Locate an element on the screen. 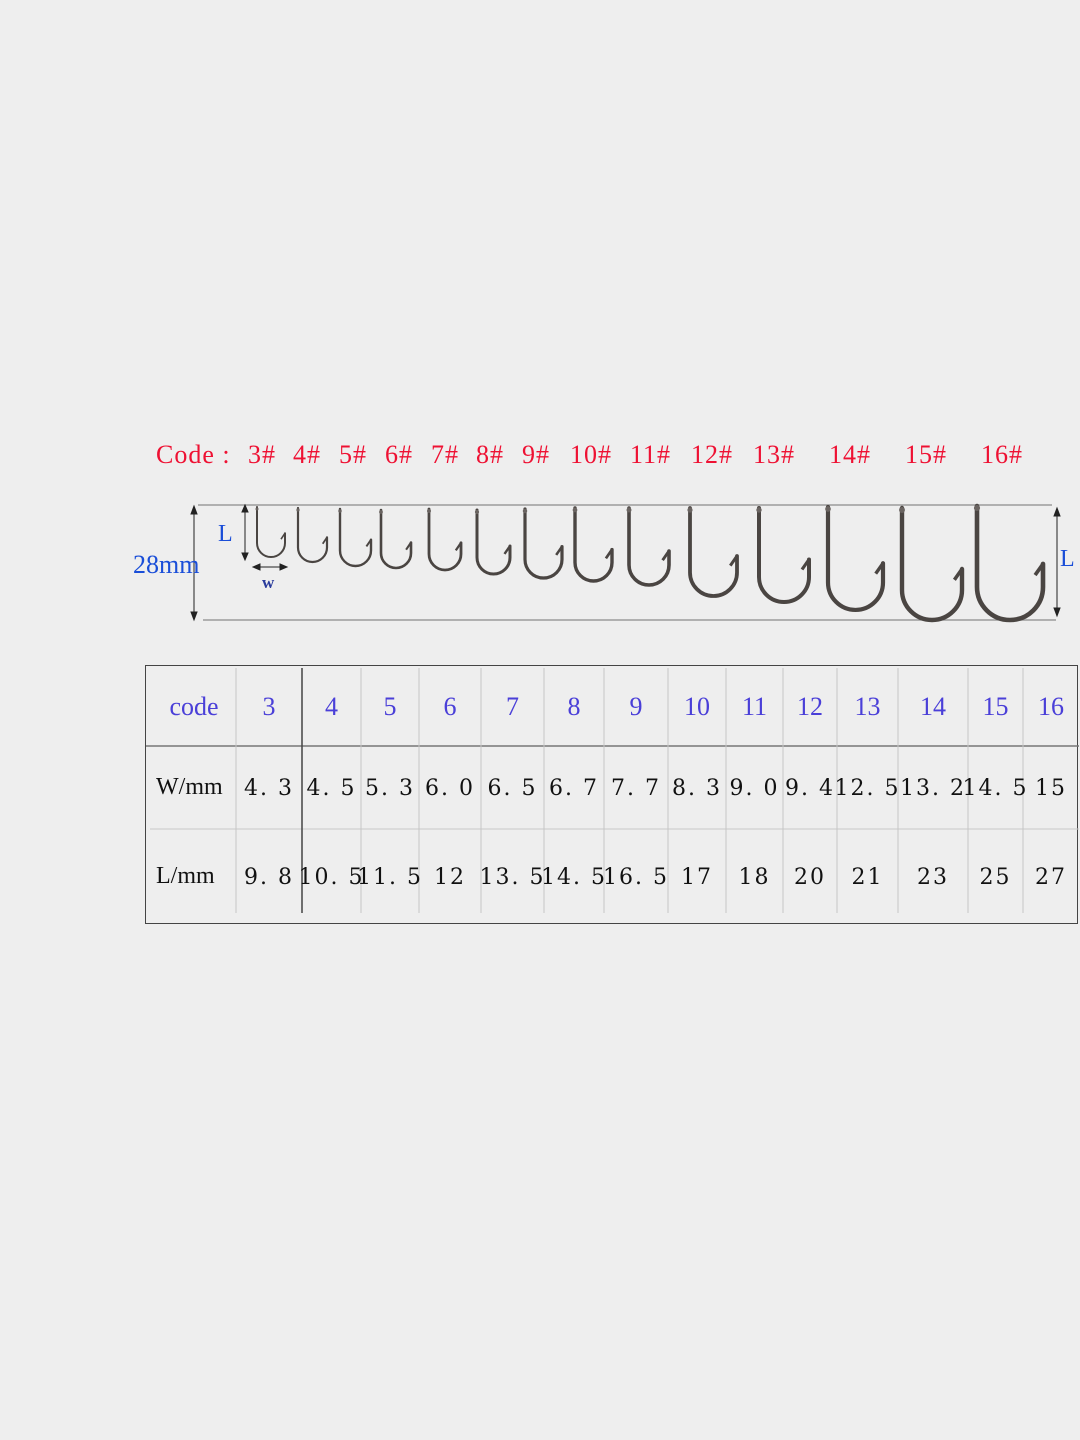 Image resolution: width=1080 pixels, height=1440 pixels. table-cell-width: 9. 4 is located at coordinates (810, 788).